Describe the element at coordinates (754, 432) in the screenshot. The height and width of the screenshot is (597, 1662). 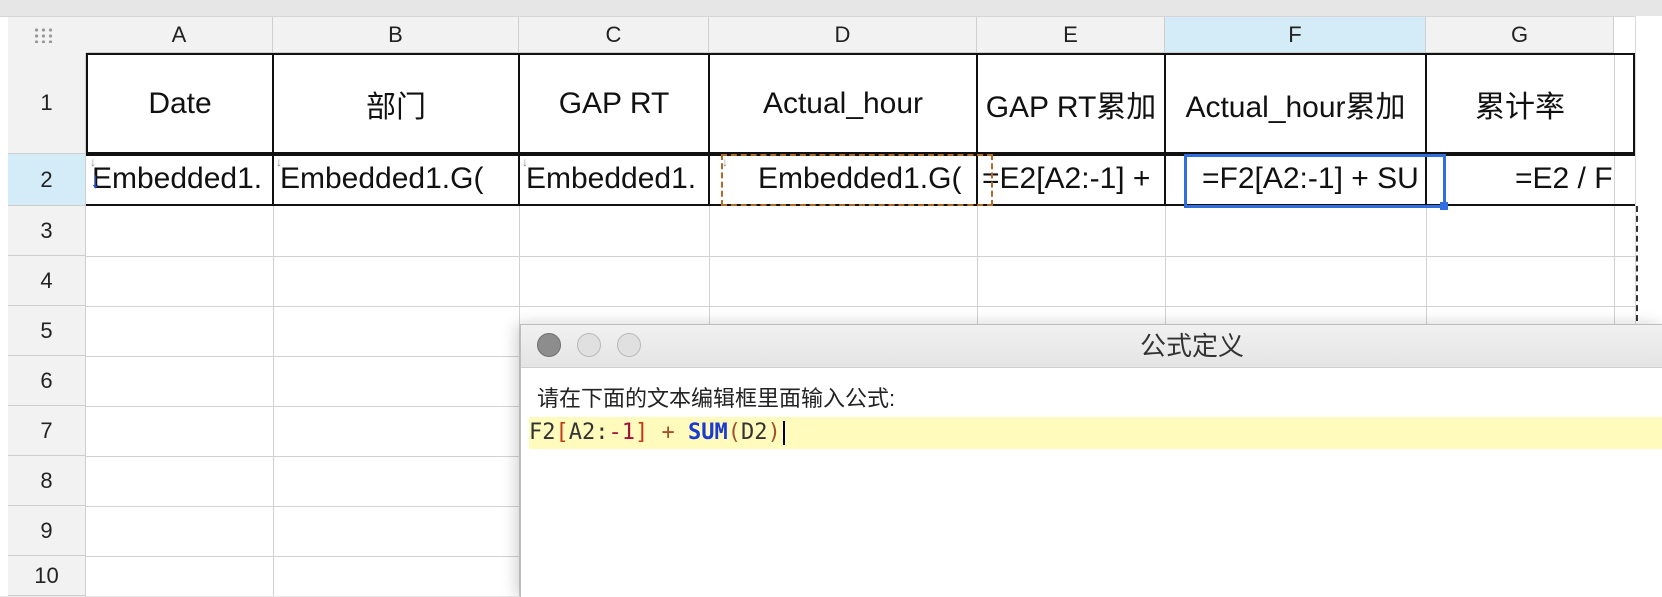
I see `formula-token-arg: D2` at that location.